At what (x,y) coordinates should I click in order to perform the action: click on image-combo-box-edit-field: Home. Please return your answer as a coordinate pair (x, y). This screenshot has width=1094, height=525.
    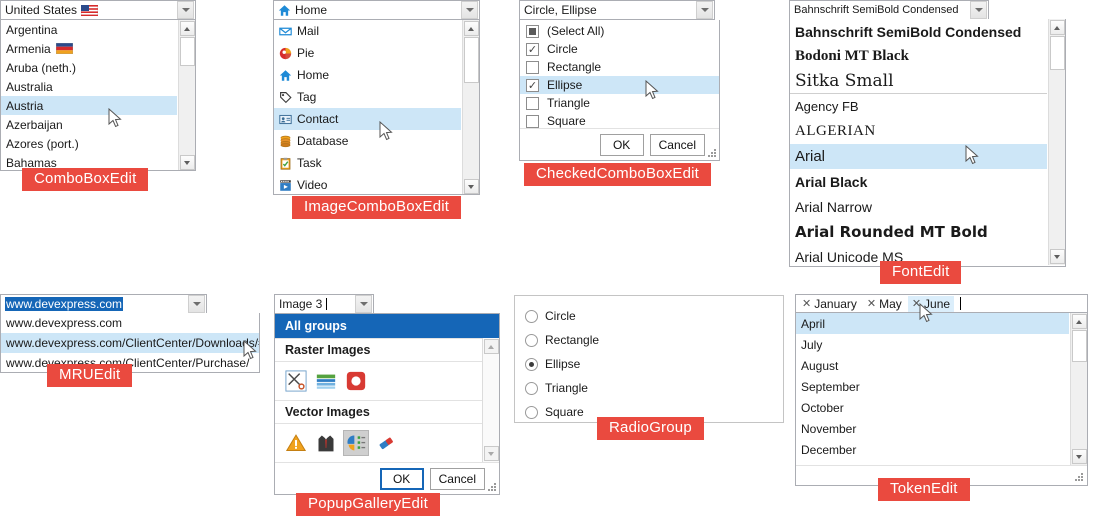
    Looking at the image, I should click on (376, 10).